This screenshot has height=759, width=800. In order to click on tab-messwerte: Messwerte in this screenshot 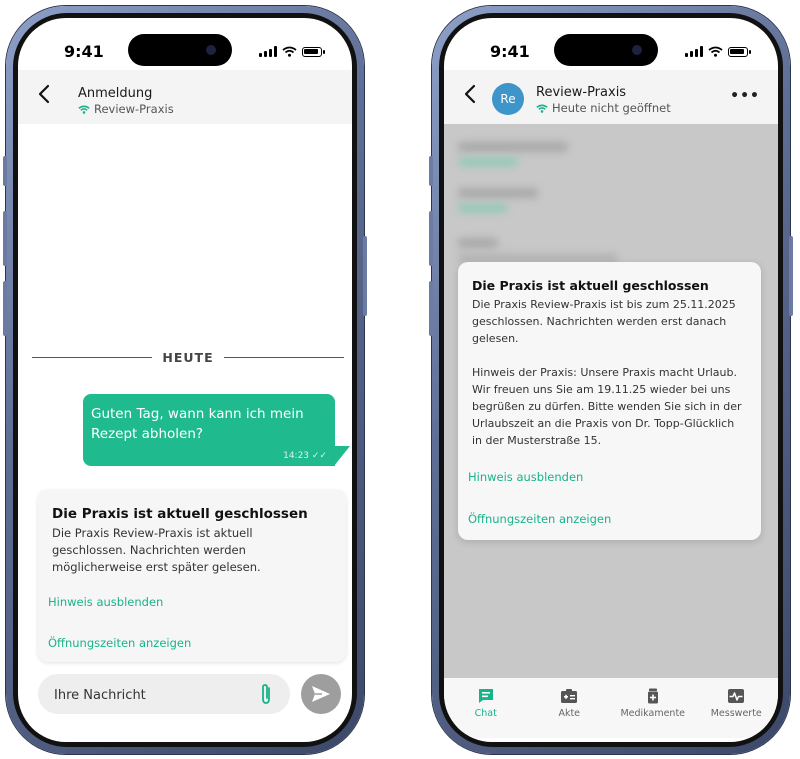, I will do `click(737, 708)`.